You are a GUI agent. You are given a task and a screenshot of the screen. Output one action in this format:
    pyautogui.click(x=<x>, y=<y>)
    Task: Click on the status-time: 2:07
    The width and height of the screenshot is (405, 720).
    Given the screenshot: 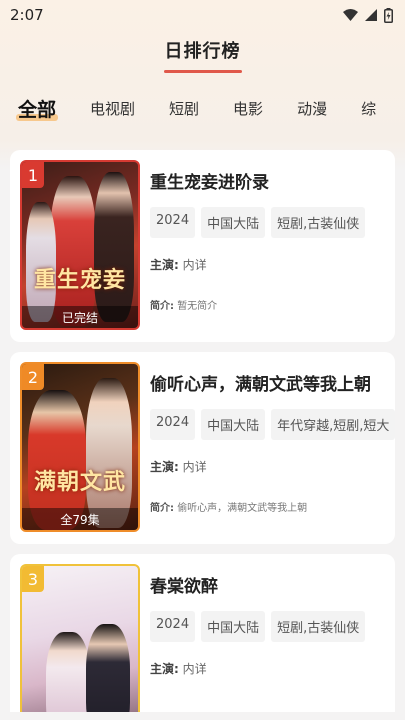 What is the action you would take?
    pyautogui.click(x=27, y=15)
    